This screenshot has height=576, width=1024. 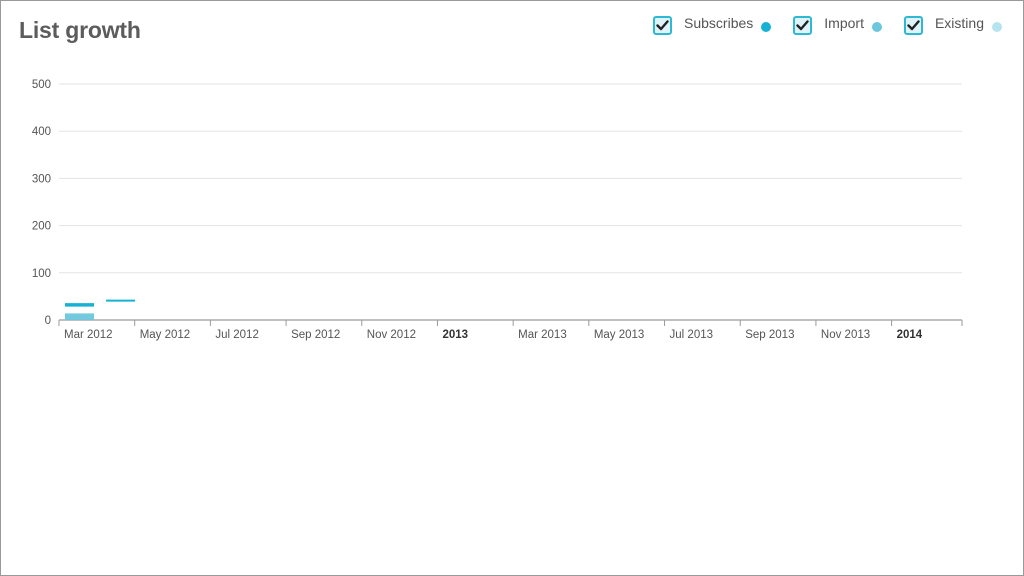 I want to click on x-tick-label: Jul 2013, so click(x=691, y=335).